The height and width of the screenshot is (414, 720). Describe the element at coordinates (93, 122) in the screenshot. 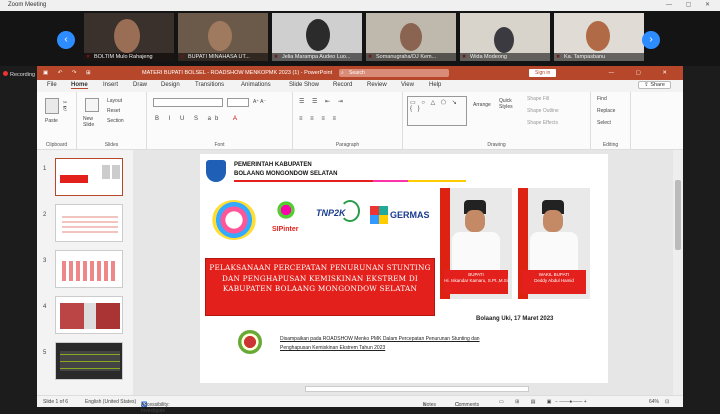

I see `new-slide-button: New Slide` at that location.